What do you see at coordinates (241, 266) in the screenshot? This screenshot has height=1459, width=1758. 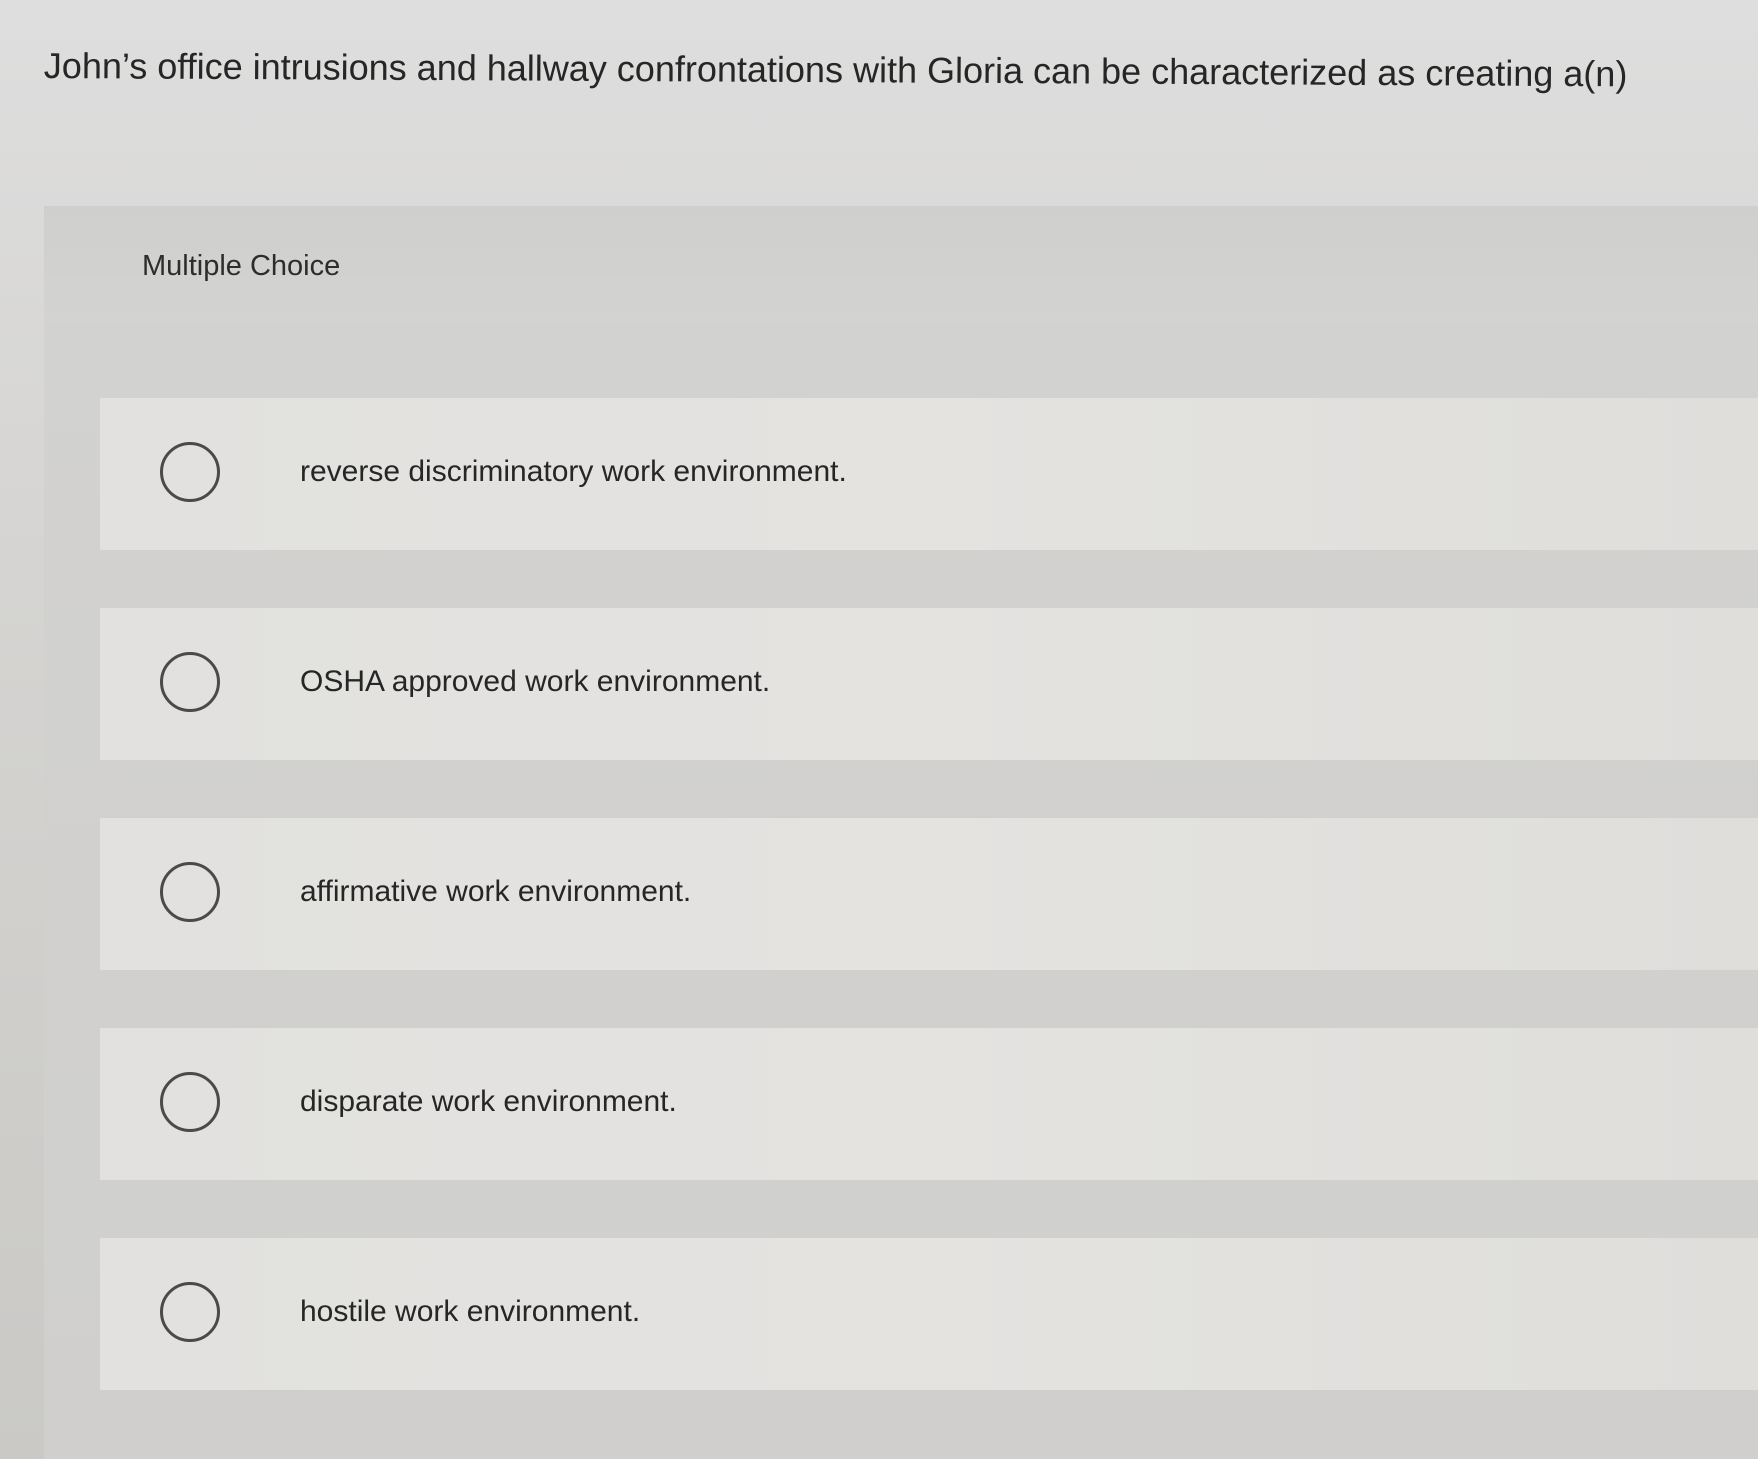 I see `multiple-choice-label: Multiple Choice` at bounding box center [241, 266].